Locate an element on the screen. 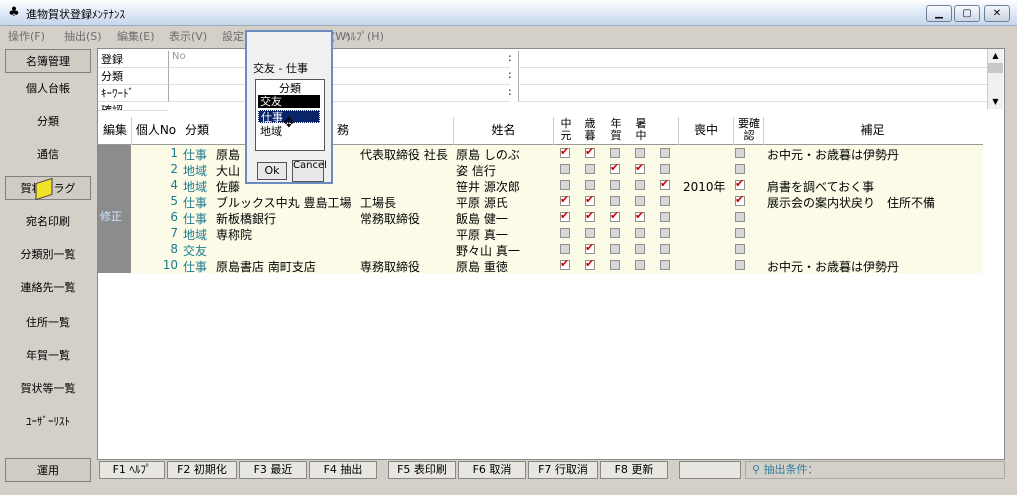 The width and height of the screenshot is (1017, 495). table-row: 8 交友 野々山 真一 is located at coordinates (540, 249).